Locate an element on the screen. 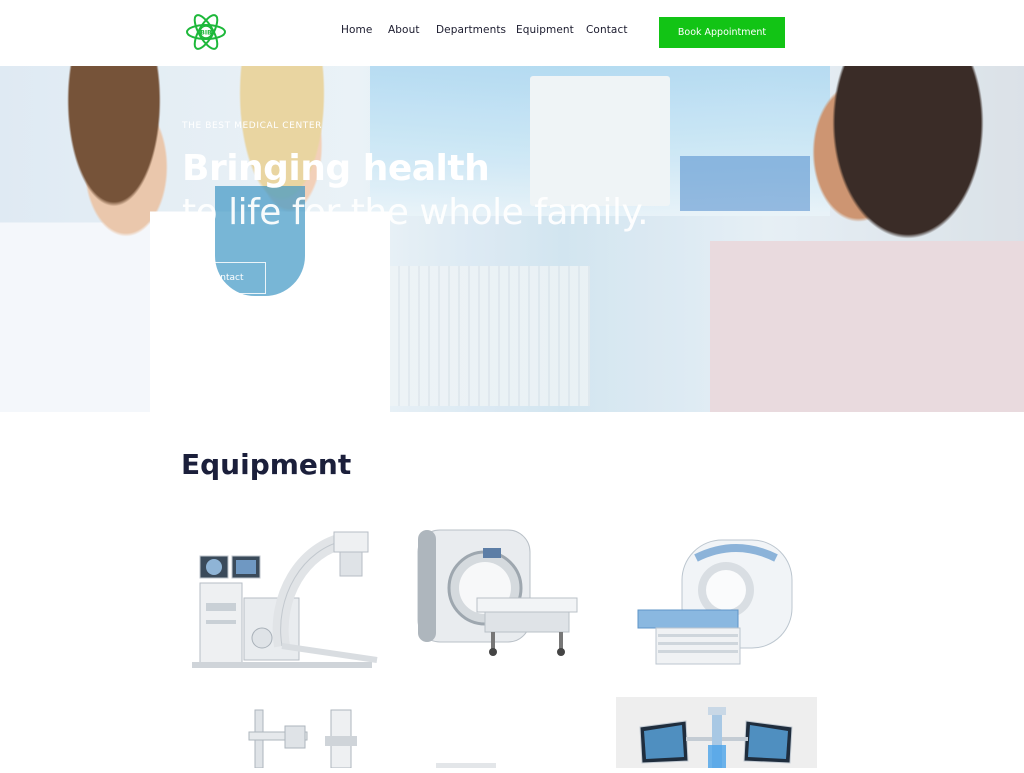 Image resolution: width=1024 pixels, height=773 pixels. hero-eyebrow: THE BEST MEDICAL CENTER is located at coordinates (252, 126).